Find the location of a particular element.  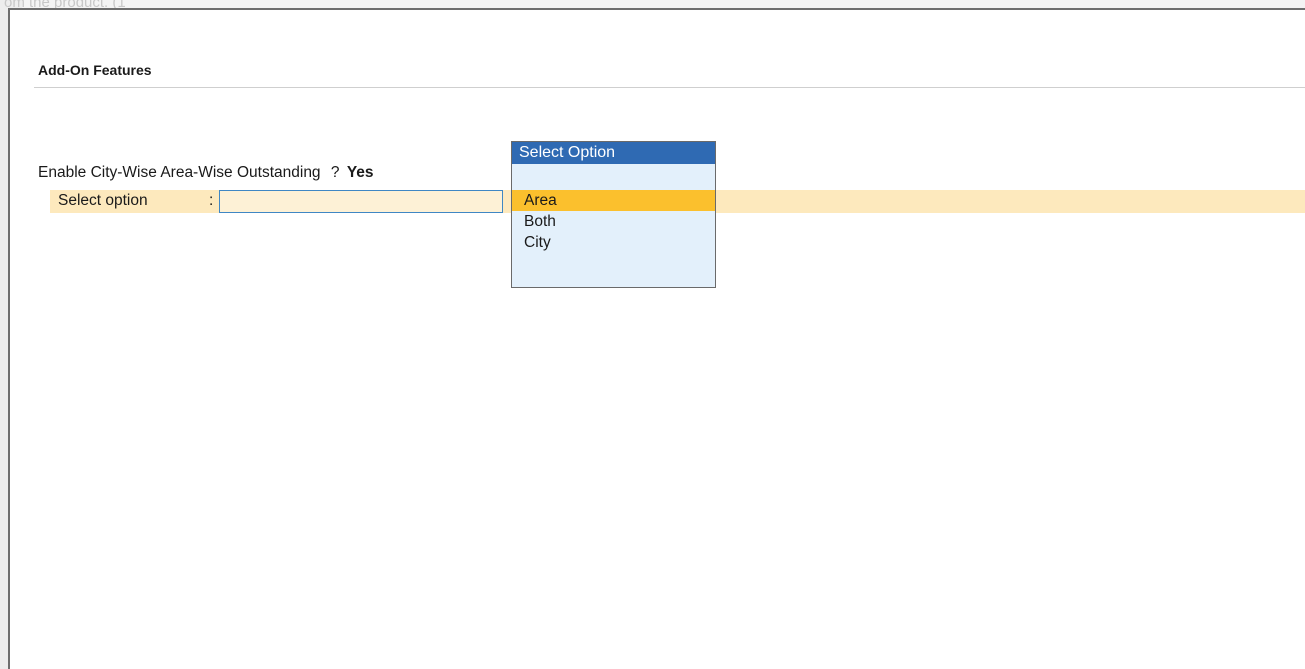

select-option-label: Select option is located at coordinates (103, 200).